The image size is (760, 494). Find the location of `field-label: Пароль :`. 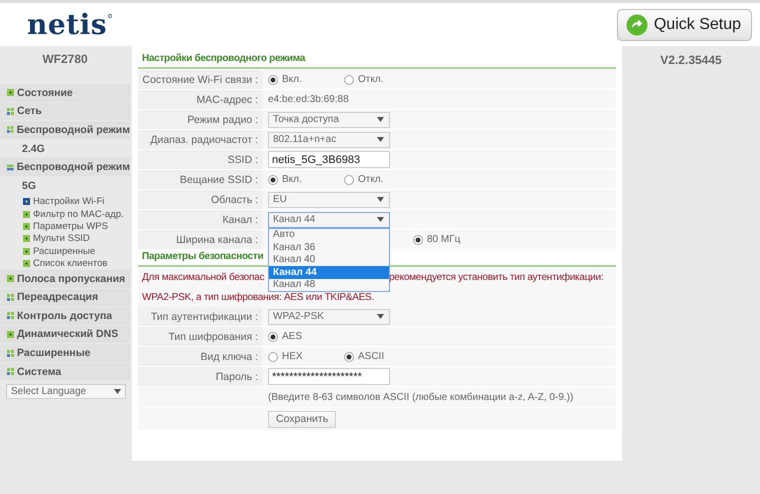

field-label: Пароль : is located at coordinates (200, 376).